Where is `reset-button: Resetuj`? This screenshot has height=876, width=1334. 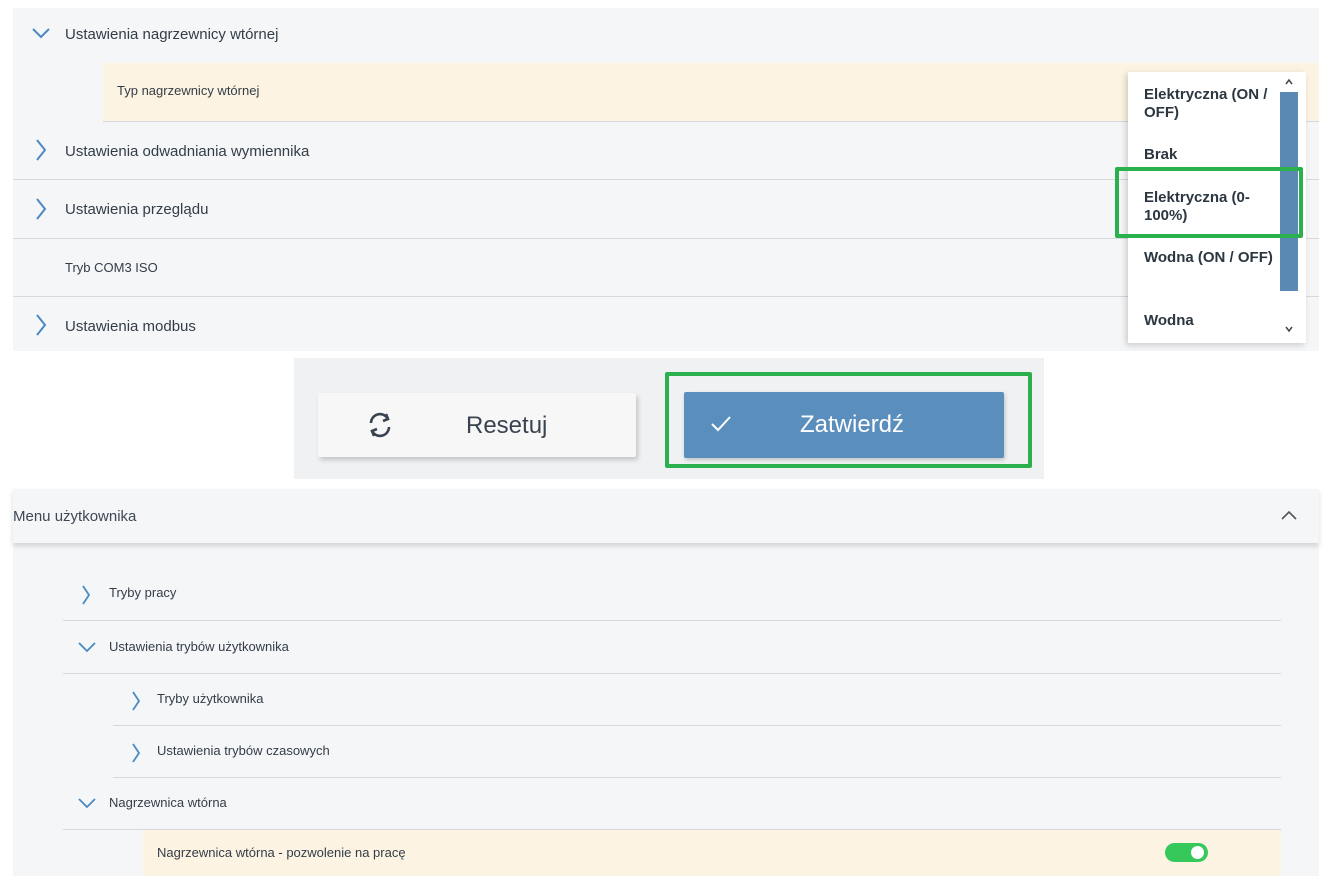
reset-button: Resetuj is located at coordinates (477, 425).